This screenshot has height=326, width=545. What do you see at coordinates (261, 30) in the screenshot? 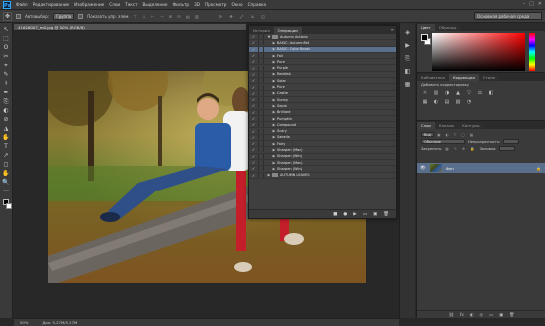
I see `tab-history: История` at bounding box center [261, 30].